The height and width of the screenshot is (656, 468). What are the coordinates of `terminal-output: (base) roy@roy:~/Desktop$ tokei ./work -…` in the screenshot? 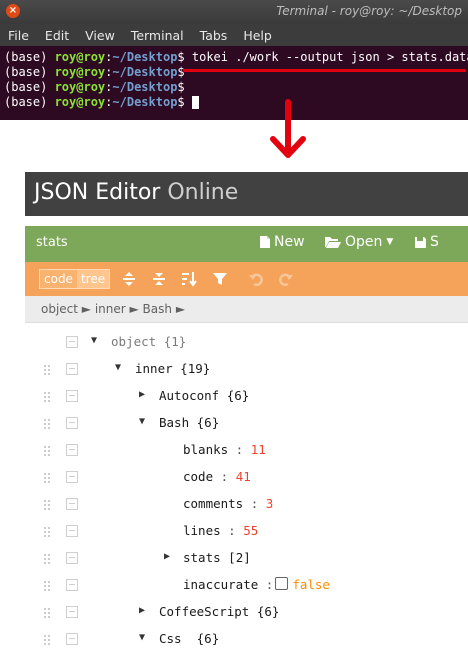 It's located at (234, 83).